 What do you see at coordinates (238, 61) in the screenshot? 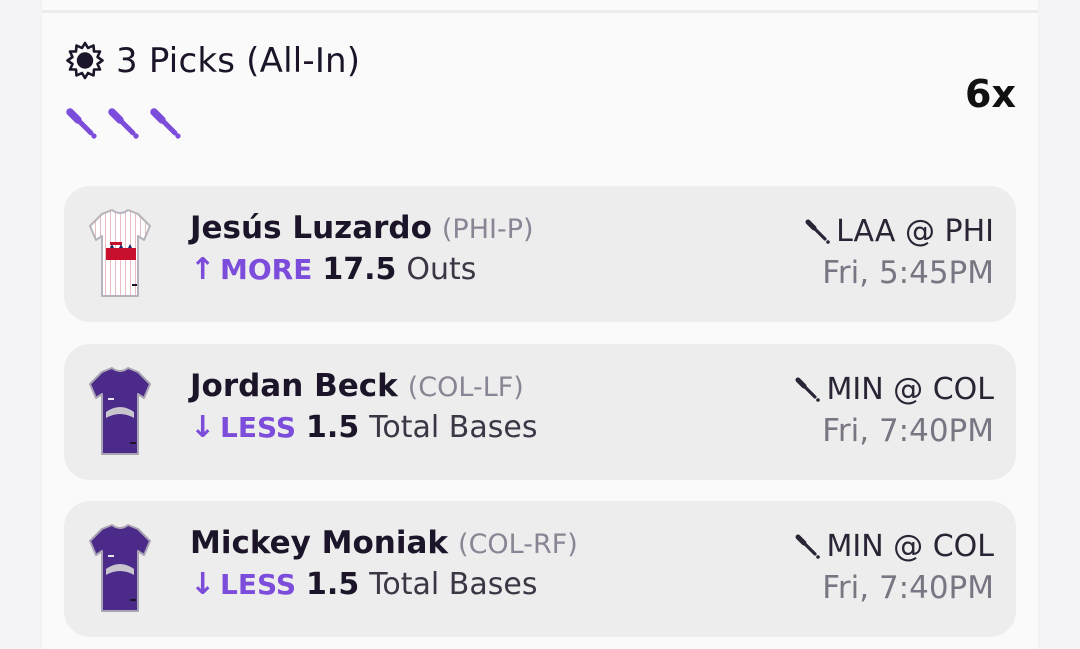
I see `entry-title: 3 Picks (All-In)` at bounding box center [238, 61].